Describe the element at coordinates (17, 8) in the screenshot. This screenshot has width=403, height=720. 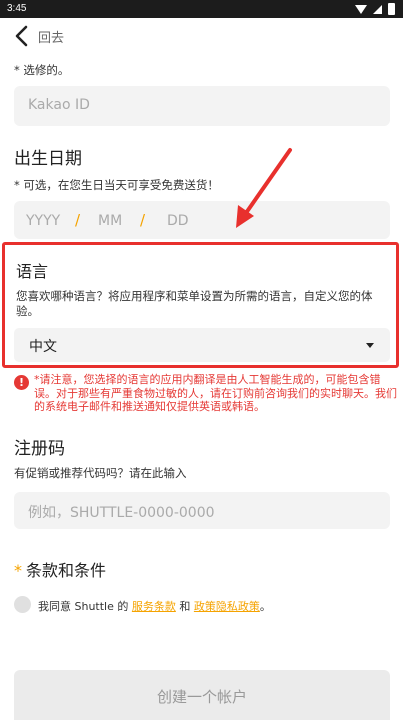
I see `status-time: 3:45` at that location.